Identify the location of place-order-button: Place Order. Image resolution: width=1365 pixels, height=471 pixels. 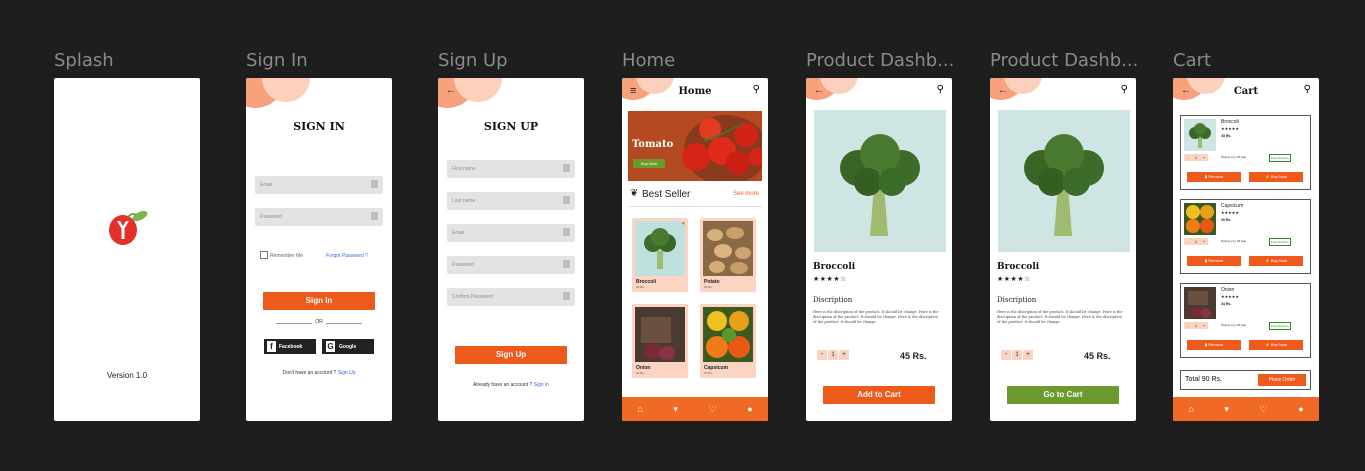
(1282, 380).